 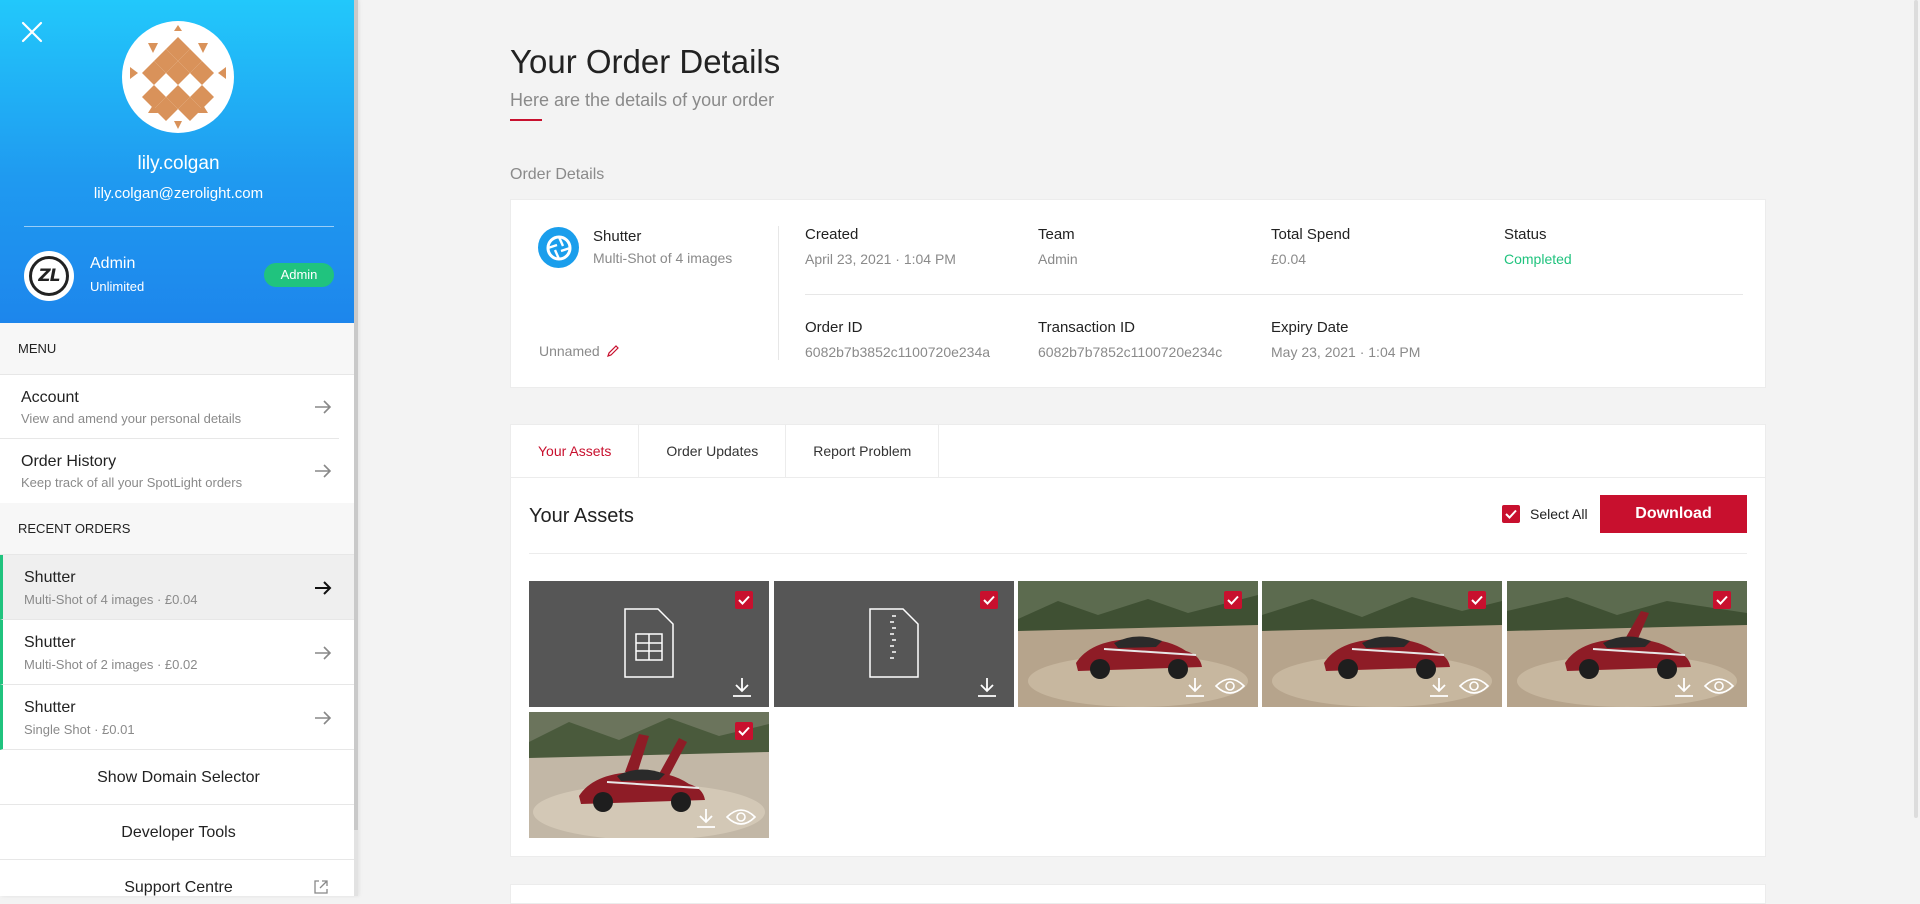 I want to click on select-all-label: Select All, so click(x=1559, y=514).